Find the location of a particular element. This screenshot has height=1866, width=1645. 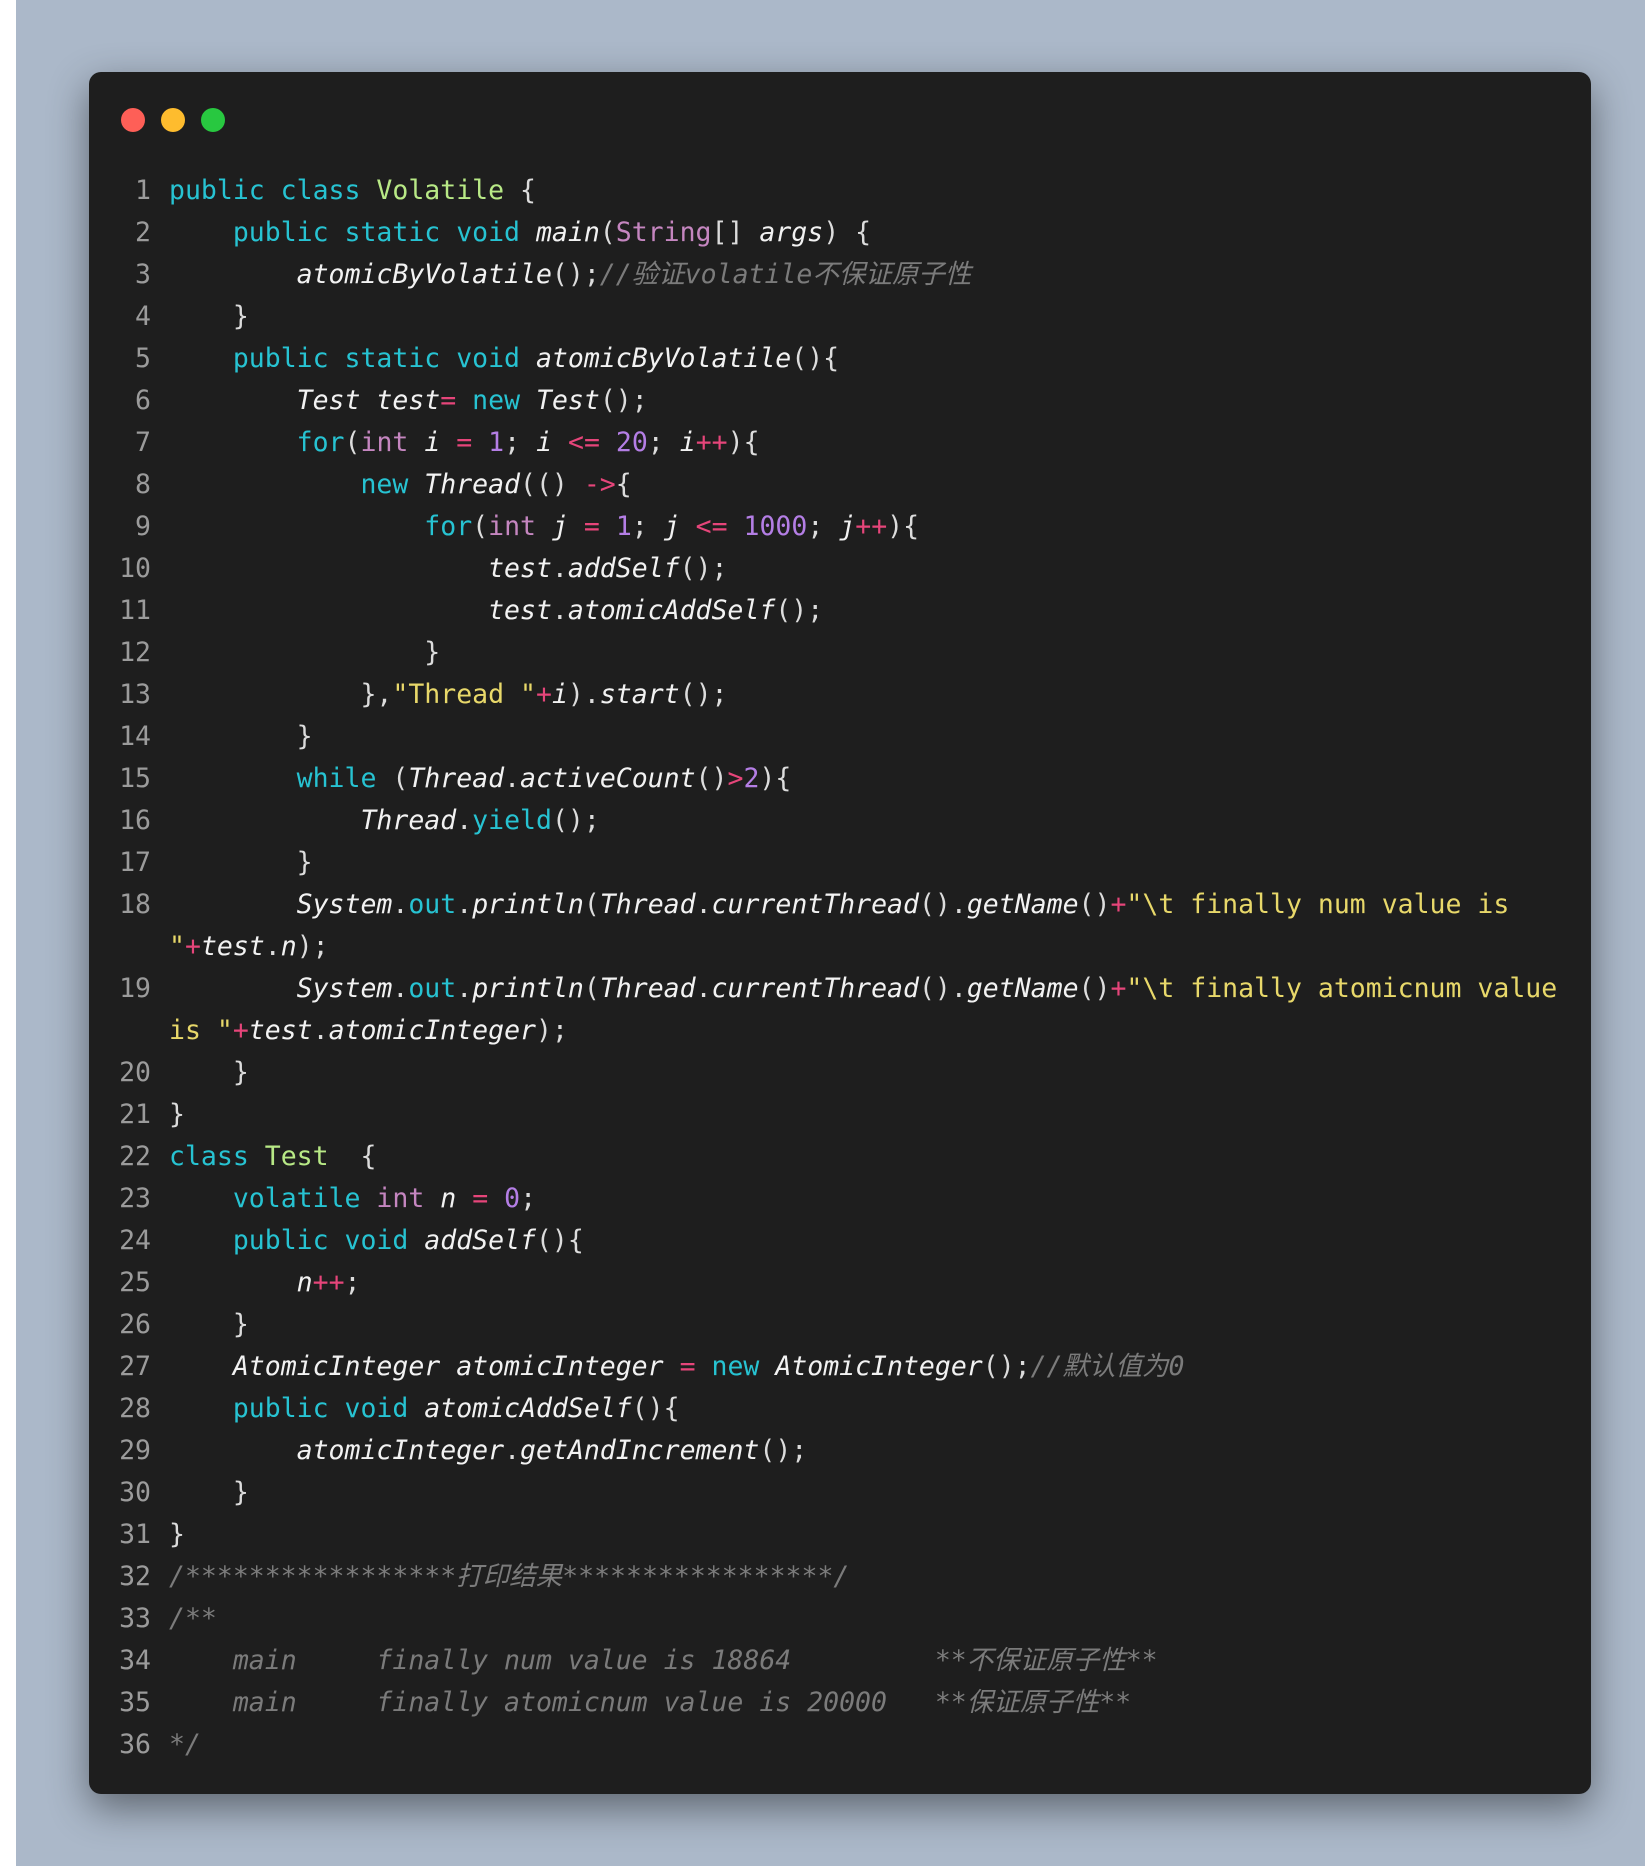

code-text: public static void atomicByVolatile(){ is located at coordinates (868, 359).